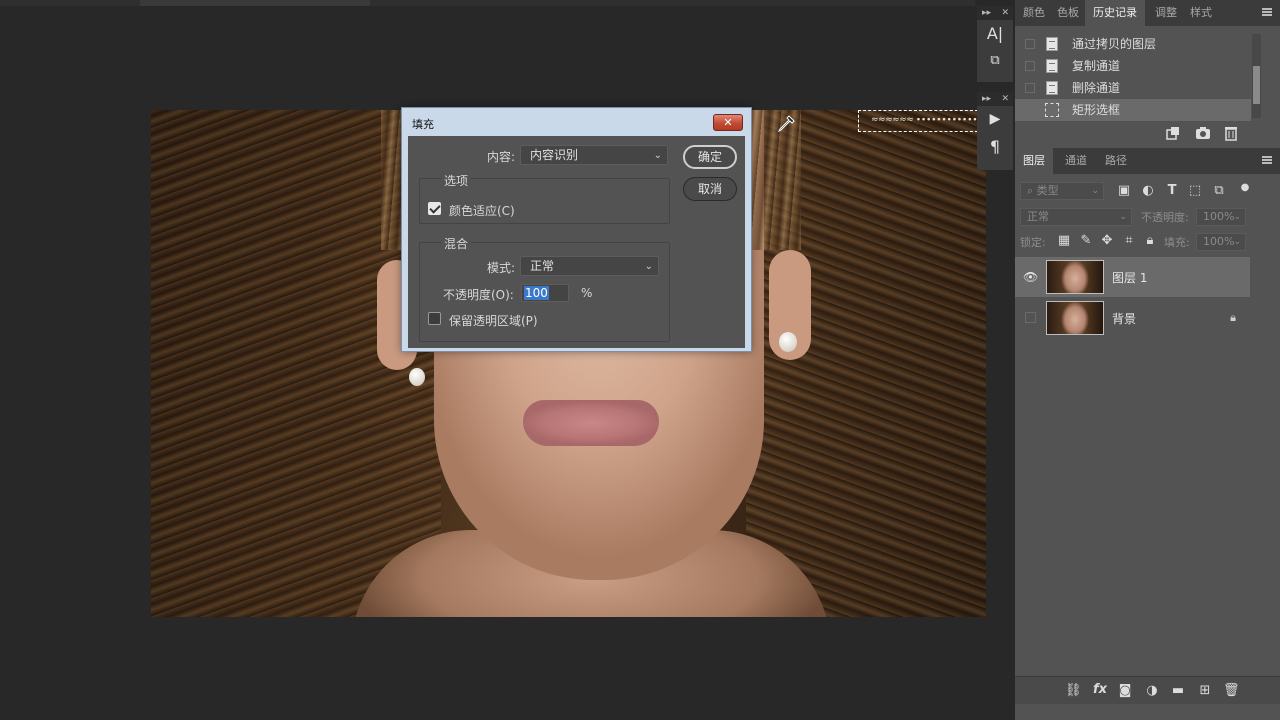  I want to click on layer-thumbnail, so click(1075, 277).